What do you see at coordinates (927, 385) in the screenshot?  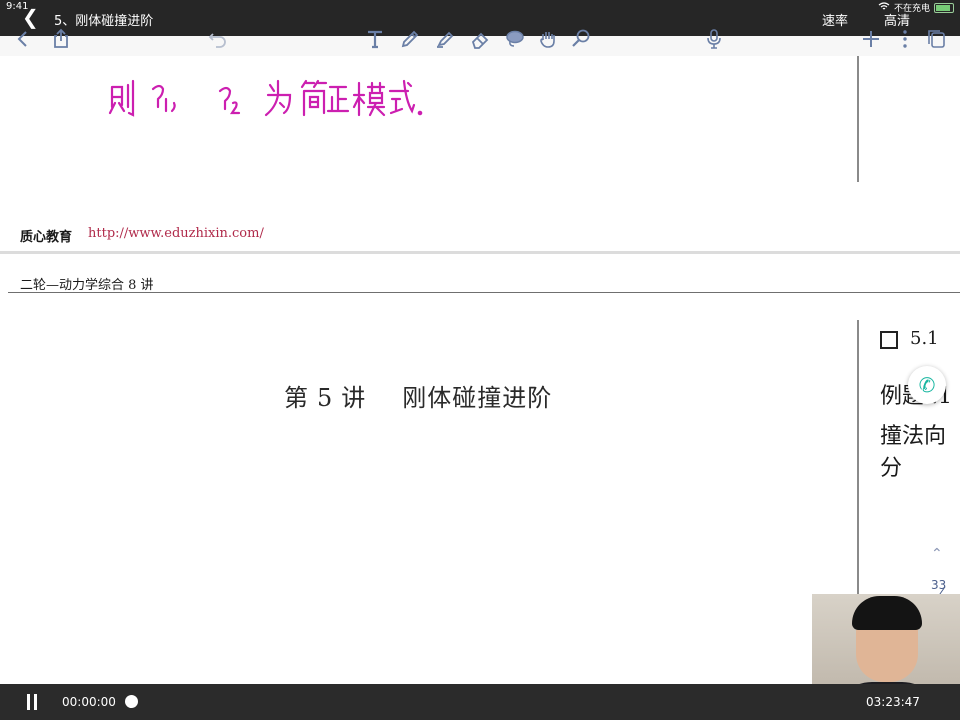 I see `phone-call-icon: ✆` at bounding box center [927, 385].